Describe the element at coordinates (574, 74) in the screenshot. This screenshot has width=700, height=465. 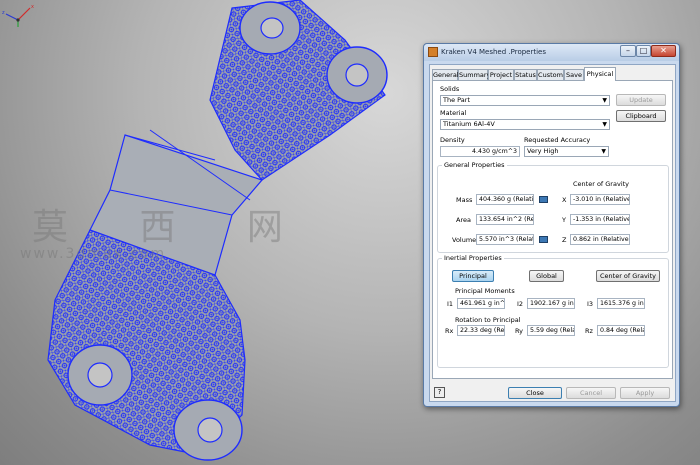
I see `tab-save: Save` at that location.